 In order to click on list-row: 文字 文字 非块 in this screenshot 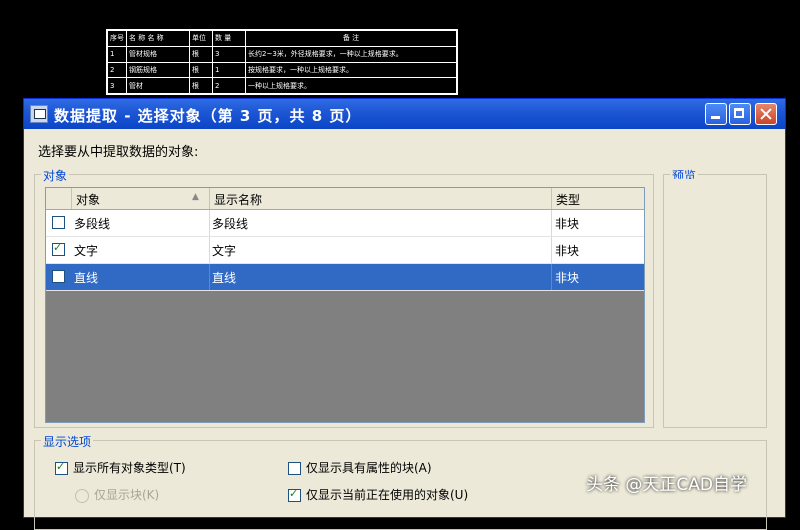, I will do `click(345, 250)`.